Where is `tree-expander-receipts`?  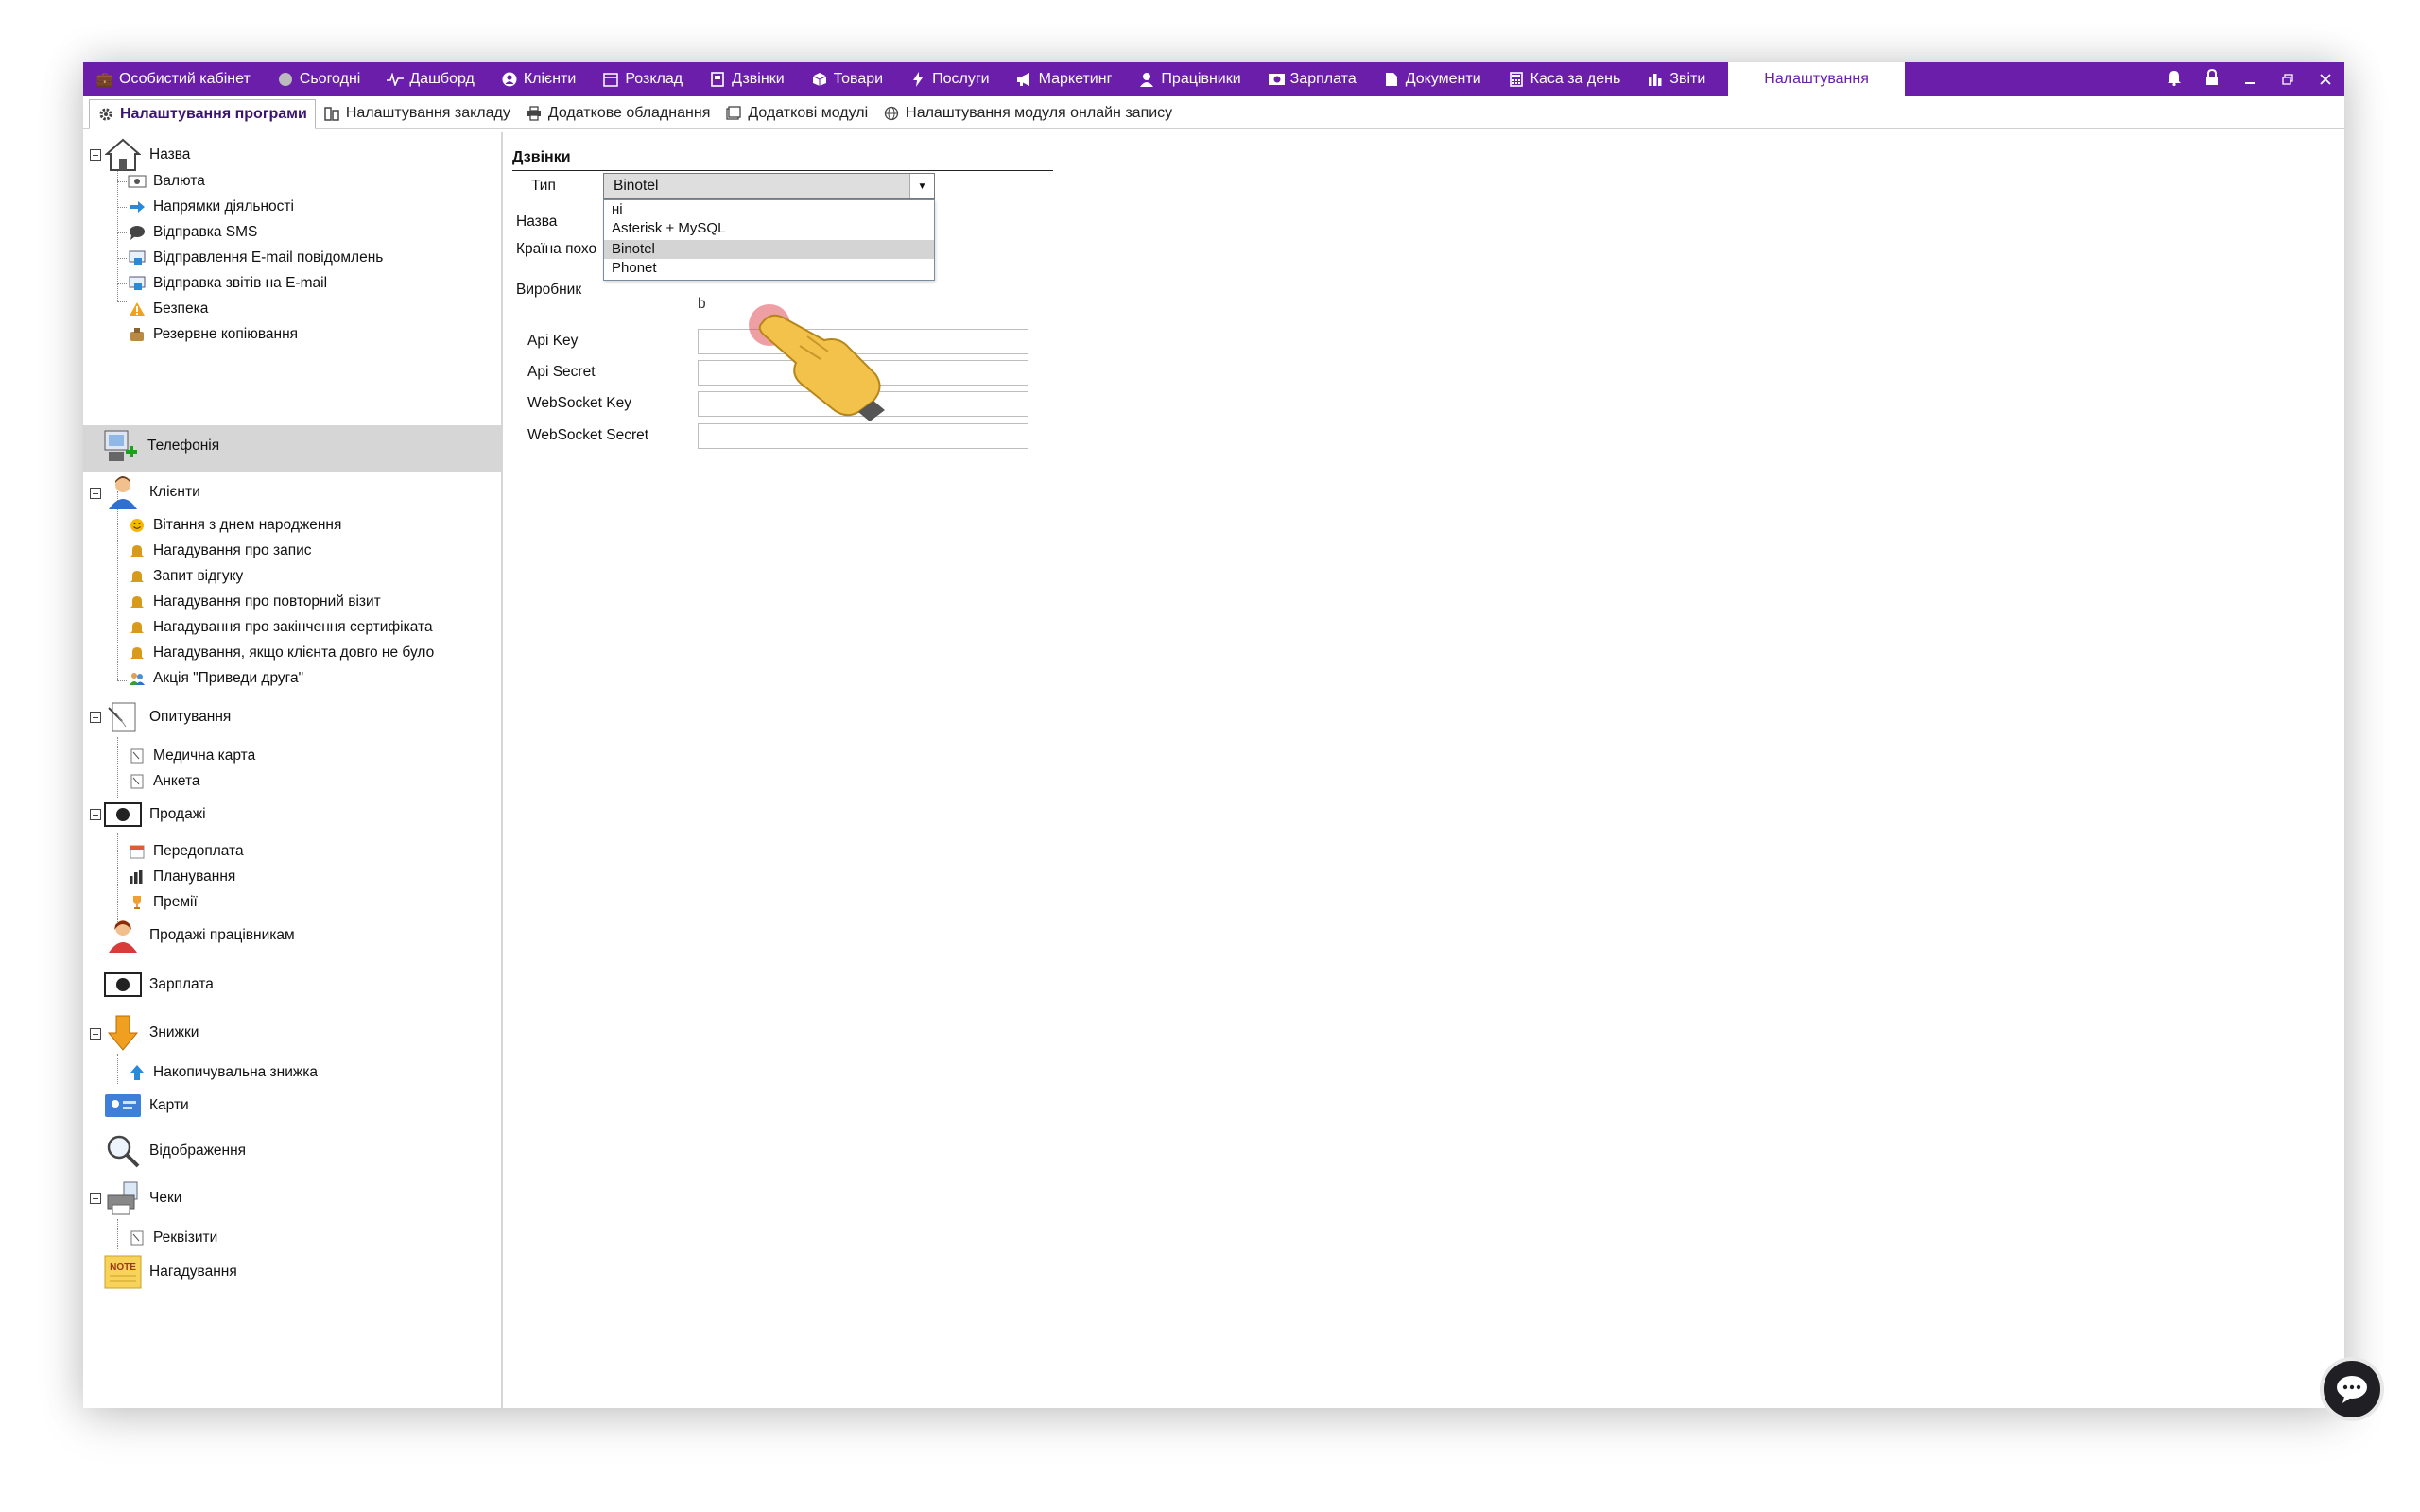 tree-expander-receipts is located at coordinates (95, 1198).